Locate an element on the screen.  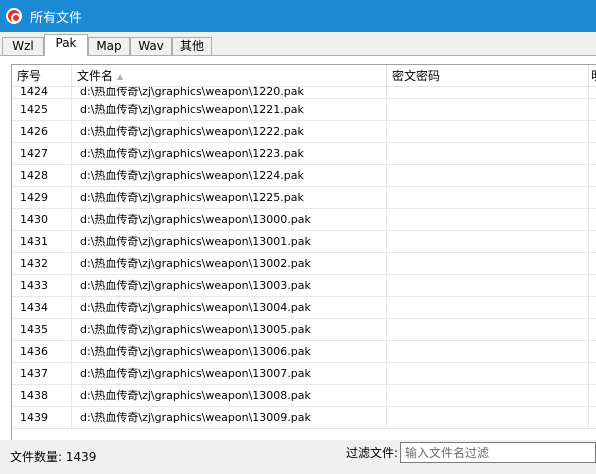
table-row: 1432 d:\热血传奇\zj\graphics\weapon\13002.pak is located at coordinates (304, 264).